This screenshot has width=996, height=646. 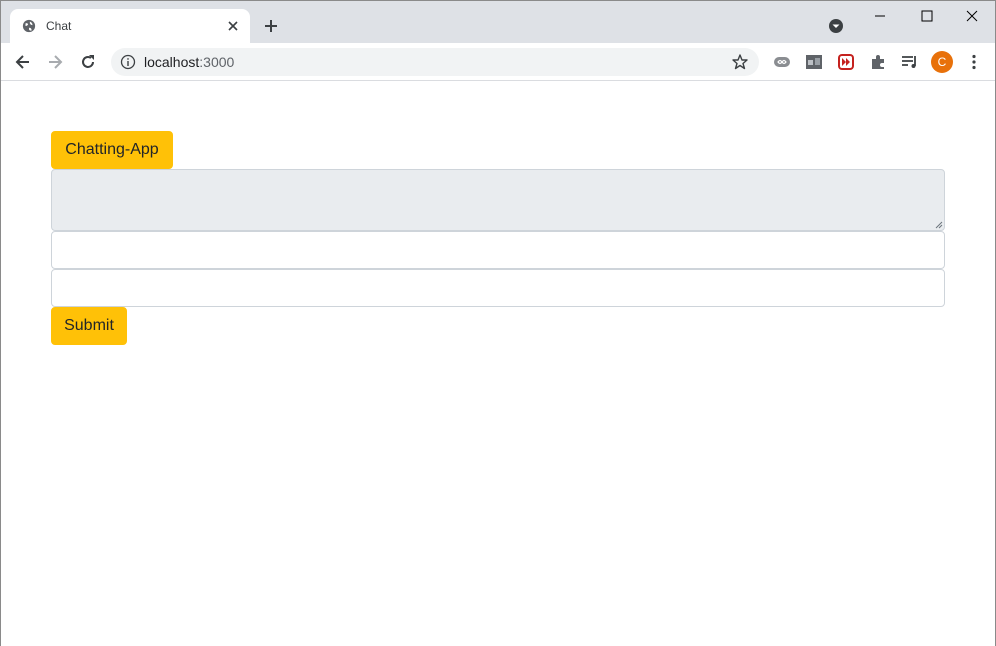 What do you see at coordinates (878, 62) in the screenshot?
I see `extensions-puzzle-icon` at bounding box center [878, 62].